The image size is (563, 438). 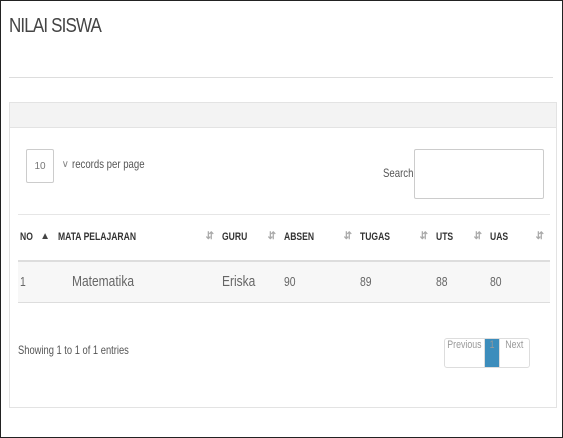 What do you see at coordinates (281, 77) in the screenshot?
I see `title-divider` at bounding box center [281, 77].